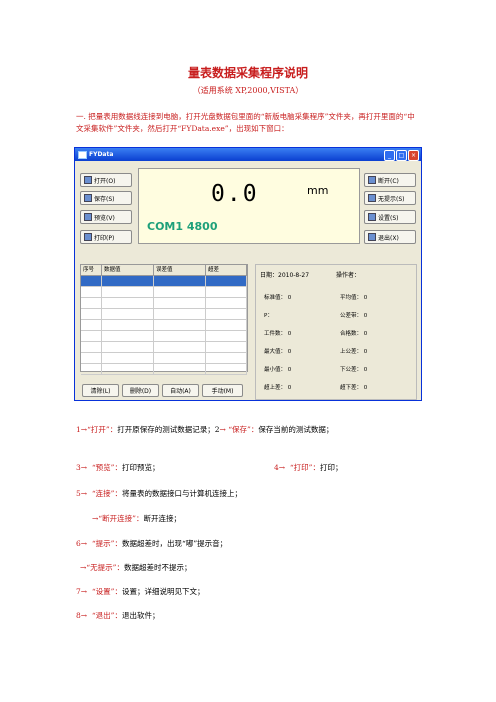 The width and height of the screenshot is (496, 702). I want to click on item-6b: →“无提示”：数据超差时不提示；, so click(136, 567).